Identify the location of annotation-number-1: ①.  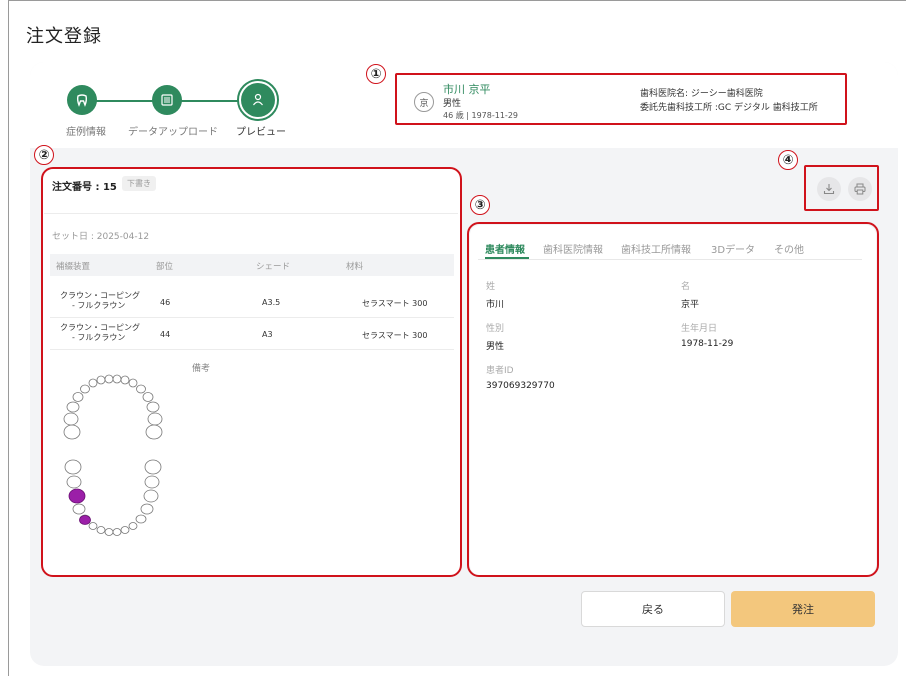
(376, 74).